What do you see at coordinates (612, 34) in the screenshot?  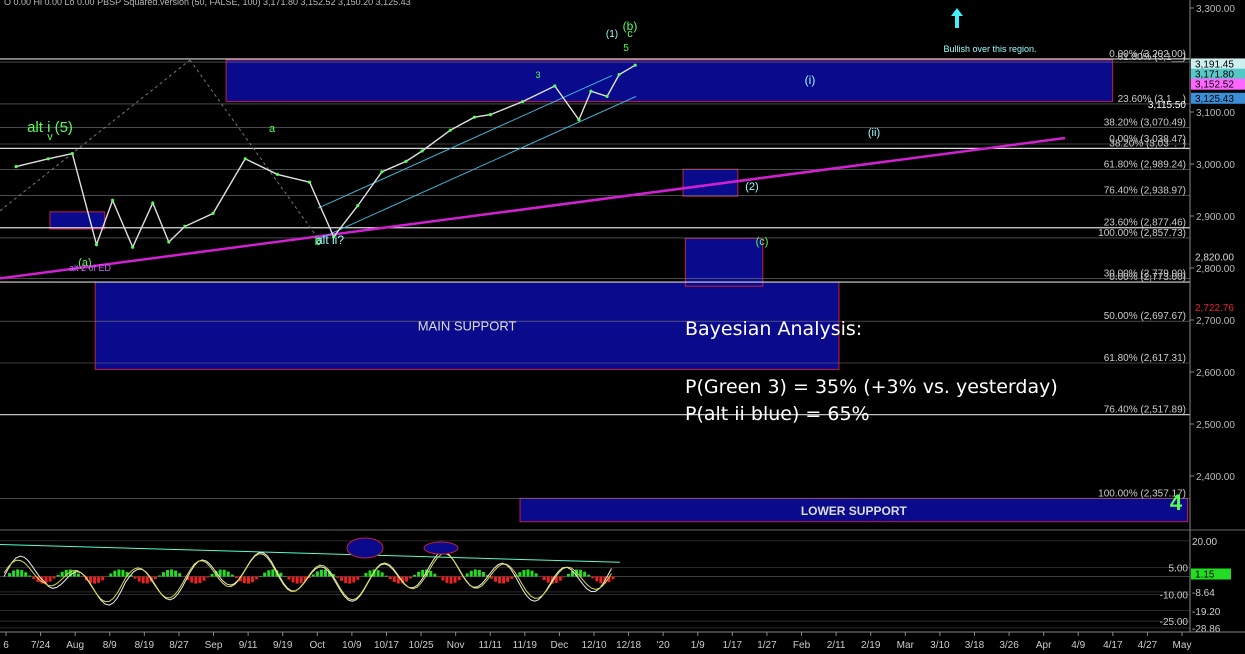 I see `annotation-1: (1)` at bounding box center [612, 34].